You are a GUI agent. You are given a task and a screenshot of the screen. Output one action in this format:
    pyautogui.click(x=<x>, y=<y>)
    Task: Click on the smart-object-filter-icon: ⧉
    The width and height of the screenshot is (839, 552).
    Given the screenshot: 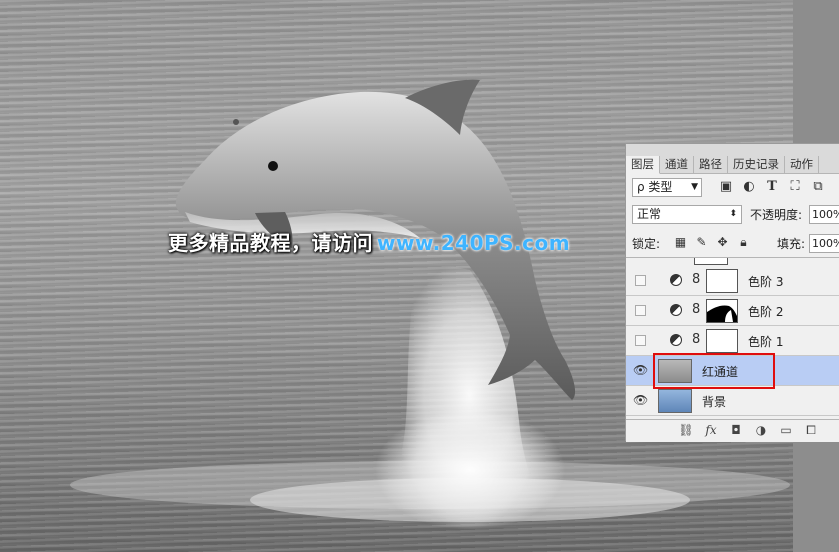 What is the action you would take?
    pyautogui.click(x=818, y=187)
    